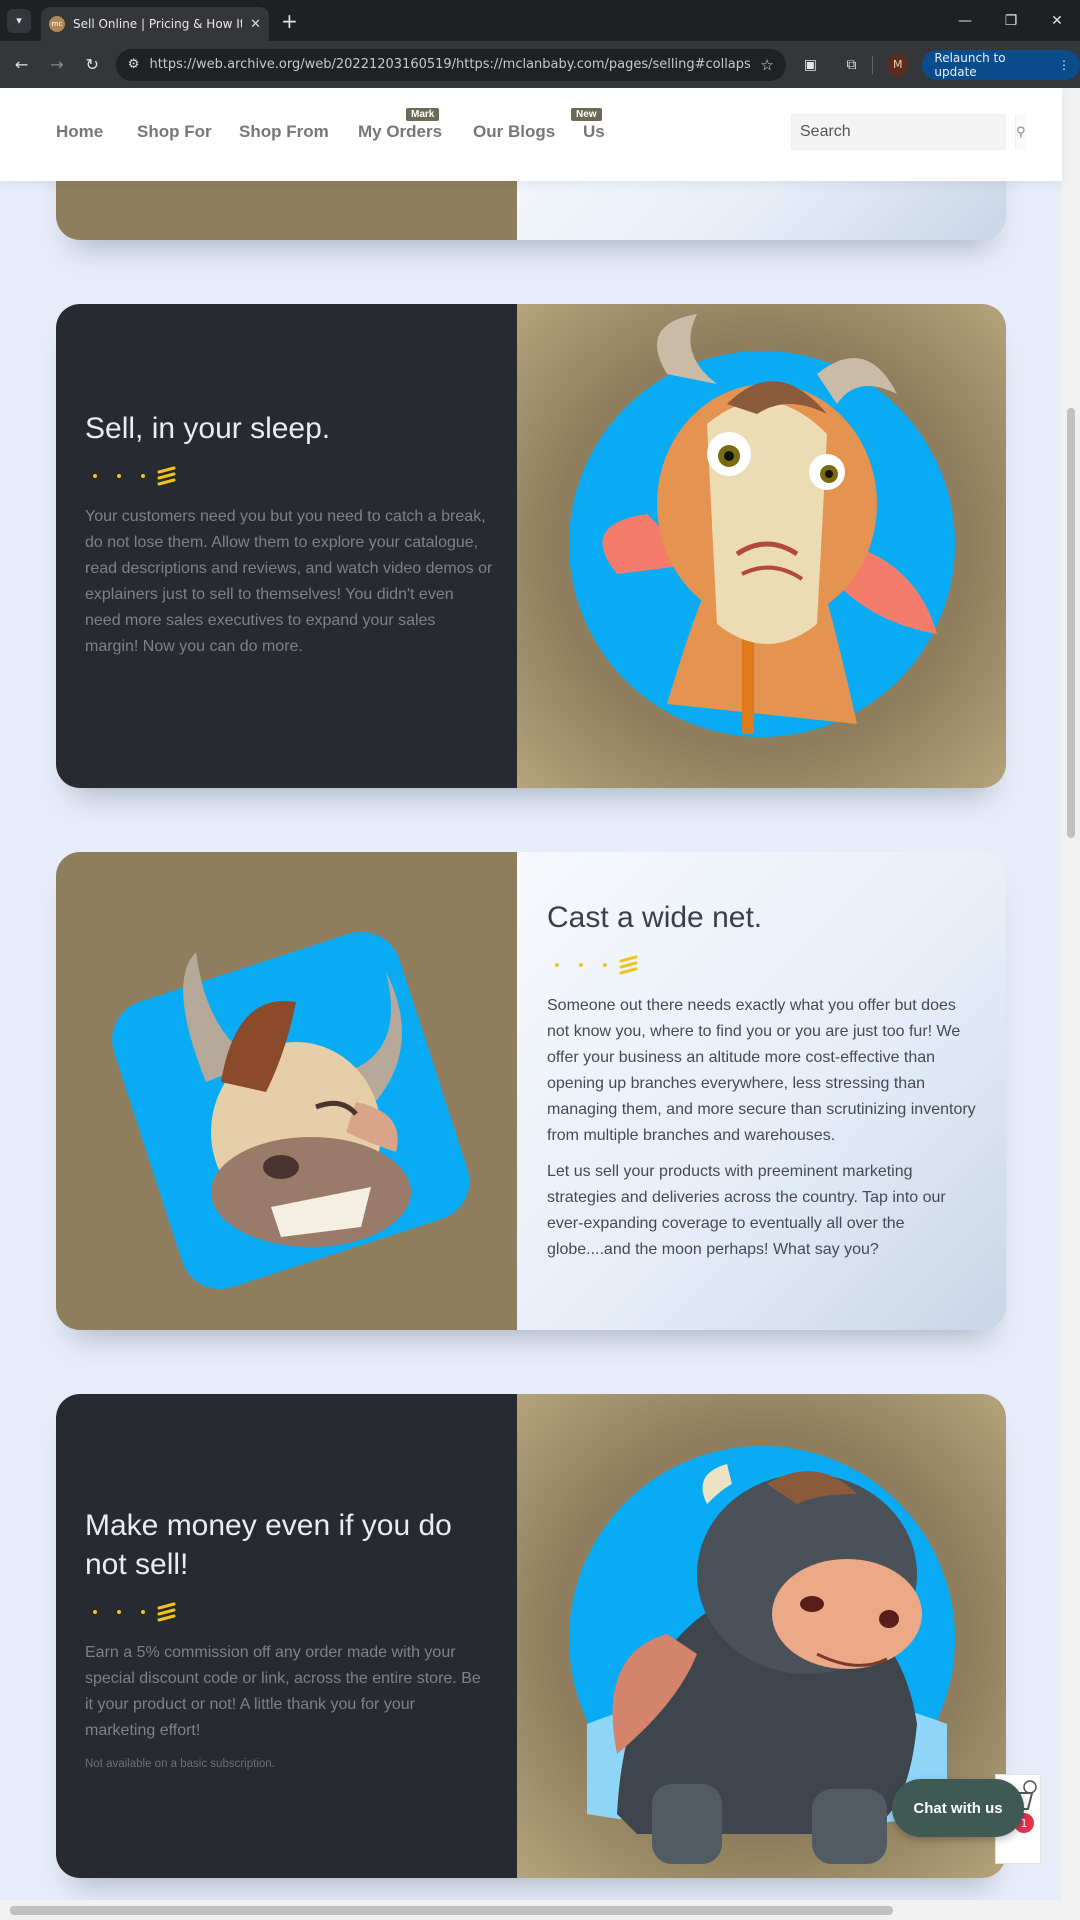  I want to click on restore-icon: ❐, so click(1011, 21).